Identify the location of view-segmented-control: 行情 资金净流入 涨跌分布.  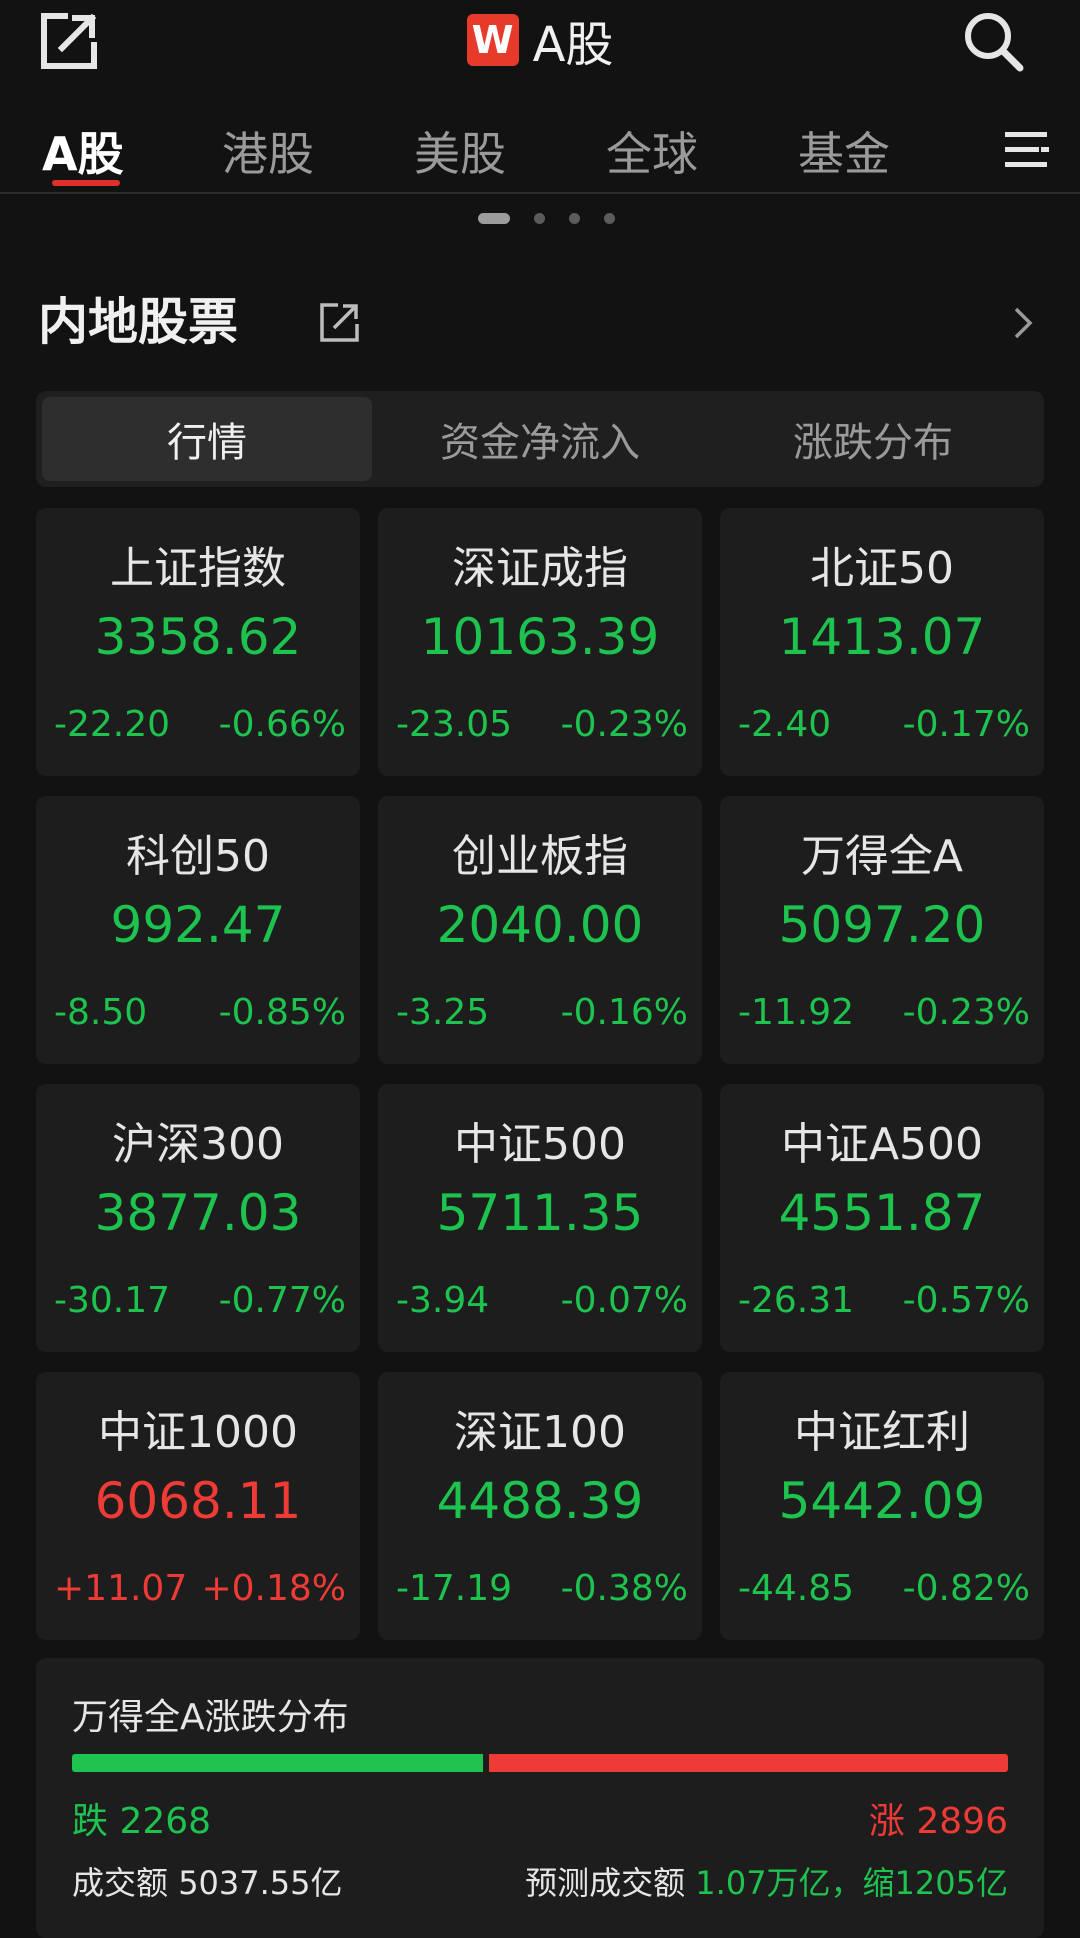
(540, 439).